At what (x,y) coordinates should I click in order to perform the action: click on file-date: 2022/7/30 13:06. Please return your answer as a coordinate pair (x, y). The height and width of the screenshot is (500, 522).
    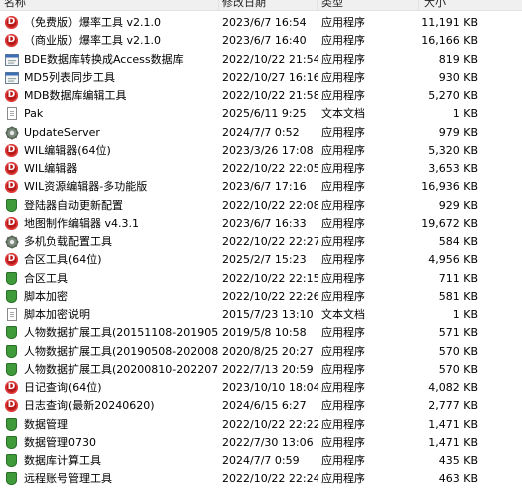
    Looking at the image, I should click on (268, 442).